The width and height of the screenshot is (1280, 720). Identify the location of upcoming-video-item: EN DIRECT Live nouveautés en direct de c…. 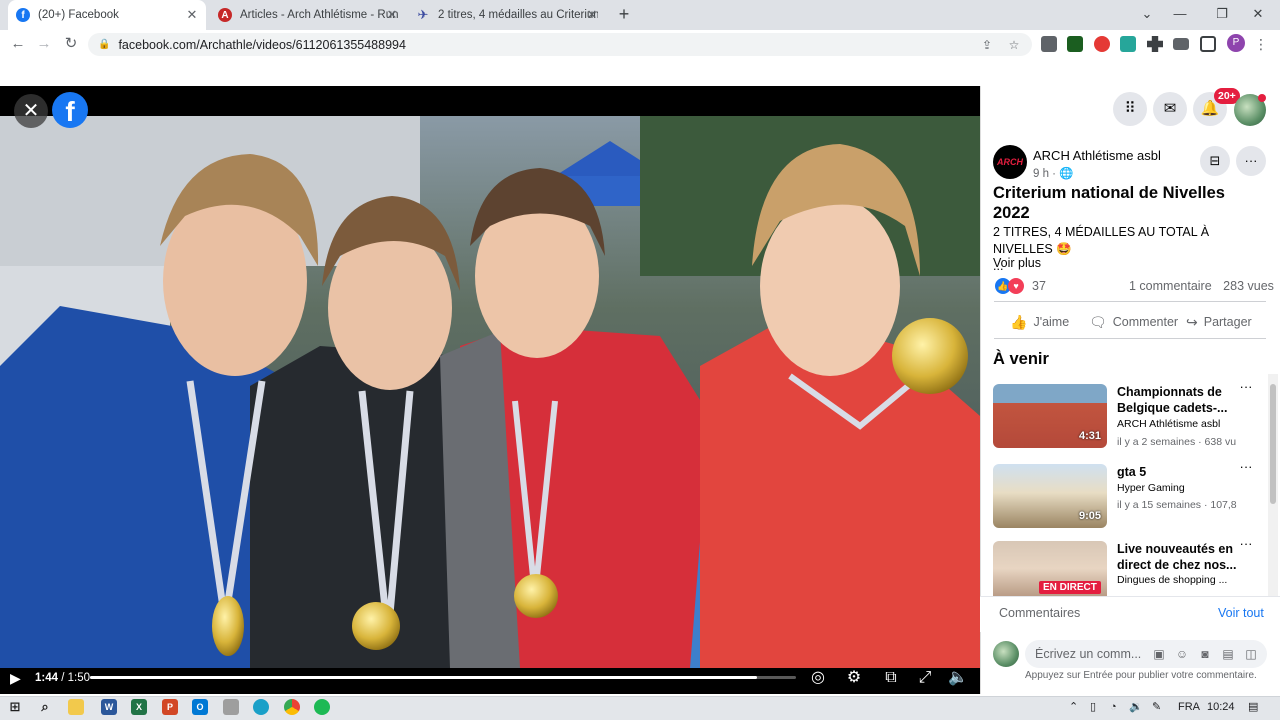
(1128, 568).